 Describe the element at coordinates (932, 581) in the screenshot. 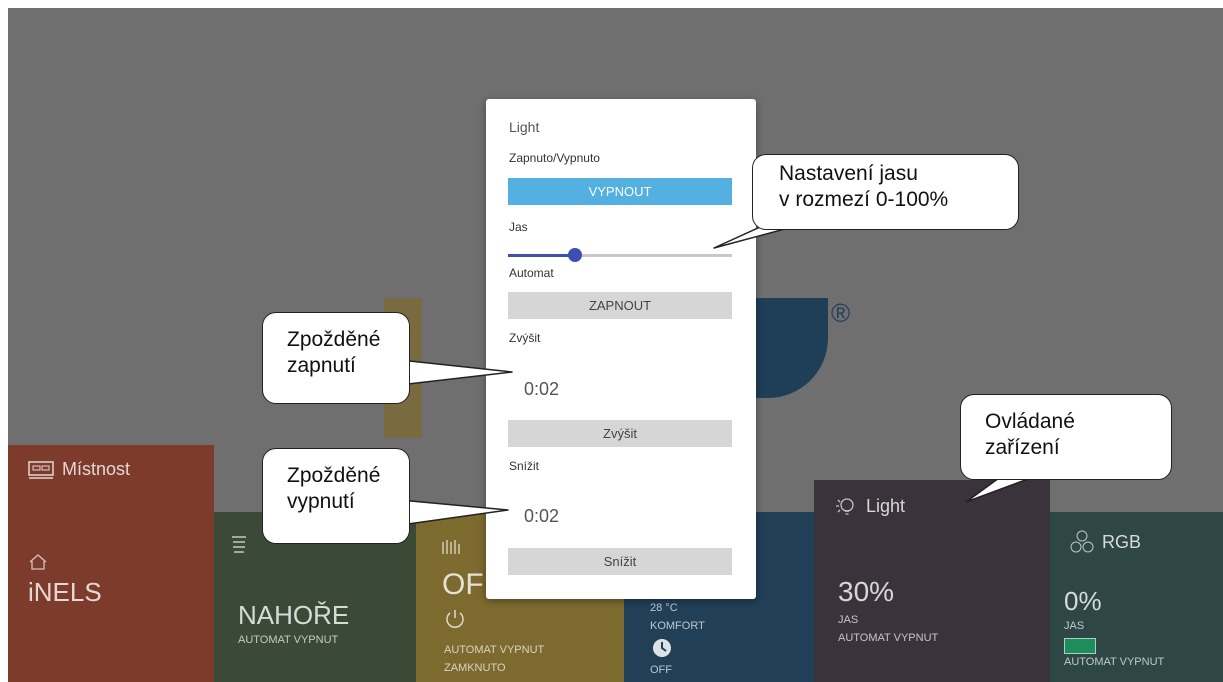

I see `tile-light: Light 30% JAS AUTOMAT VYPNUT` at that location.